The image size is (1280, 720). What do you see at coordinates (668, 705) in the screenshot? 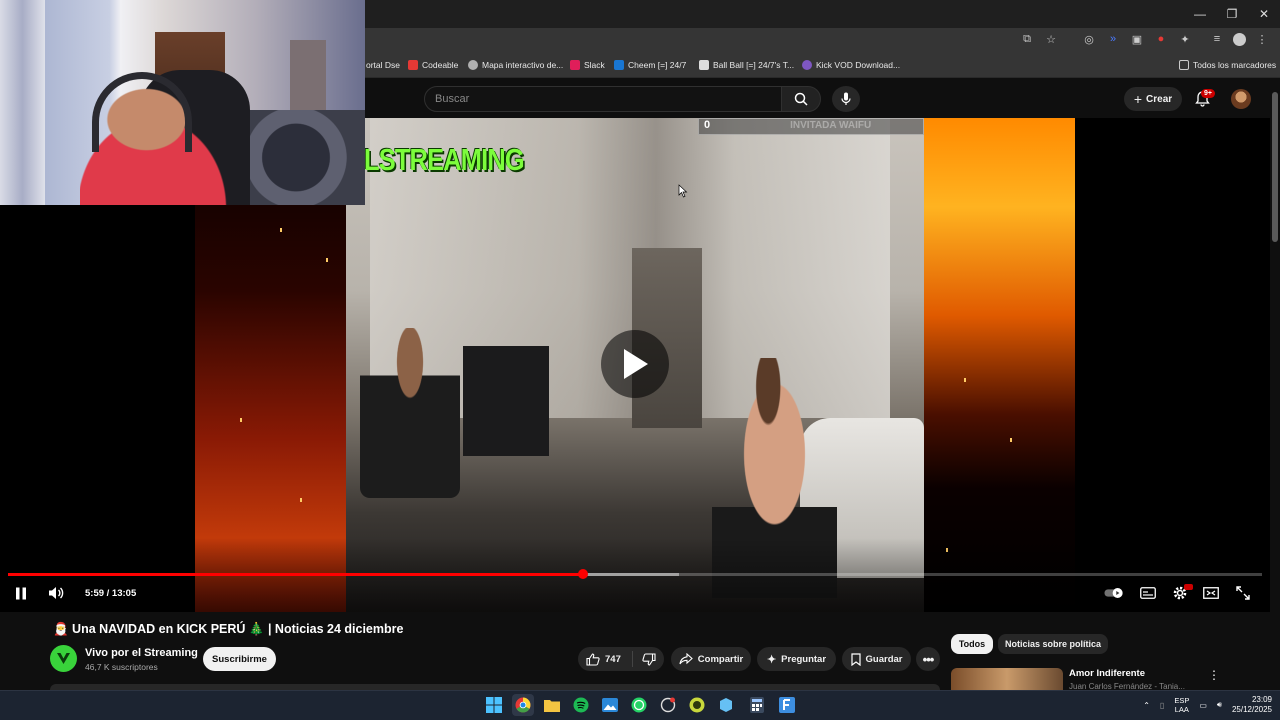
I see `app-icon` at bounding box center [668, 705].